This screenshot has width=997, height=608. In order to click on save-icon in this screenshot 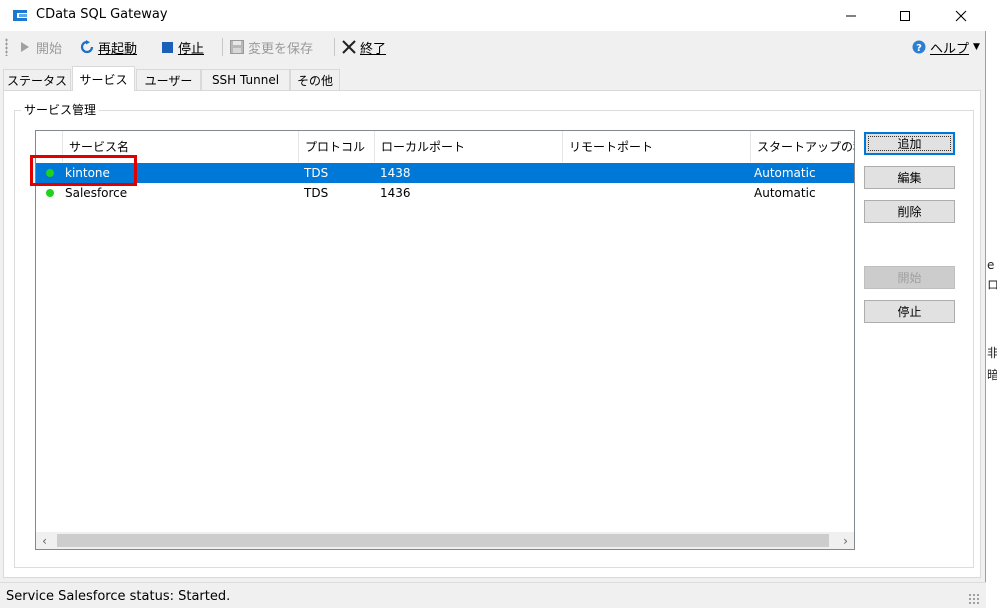, I will do `click(237, 47)`.